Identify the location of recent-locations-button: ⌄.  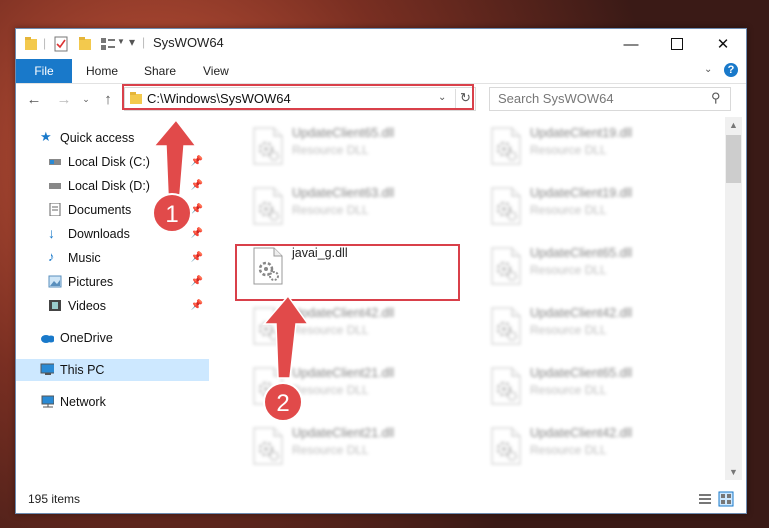
(86, 99).